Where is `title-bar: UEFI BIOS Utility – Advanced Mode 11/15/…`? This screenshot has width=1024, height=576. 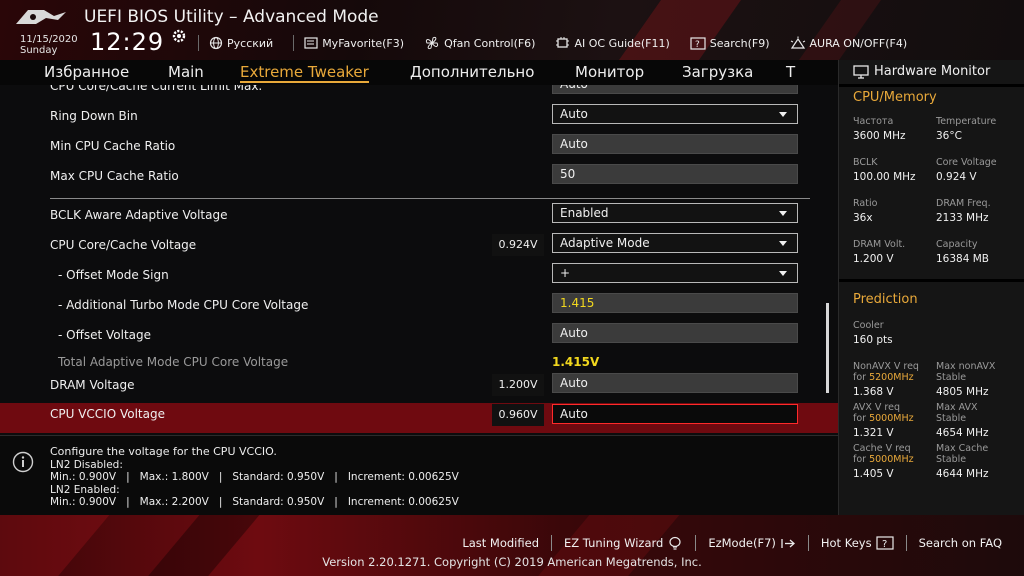 title-bar: UEFI BIOS Utility – Advanced Mode 11/15/… is located at coordinates (512, 30).